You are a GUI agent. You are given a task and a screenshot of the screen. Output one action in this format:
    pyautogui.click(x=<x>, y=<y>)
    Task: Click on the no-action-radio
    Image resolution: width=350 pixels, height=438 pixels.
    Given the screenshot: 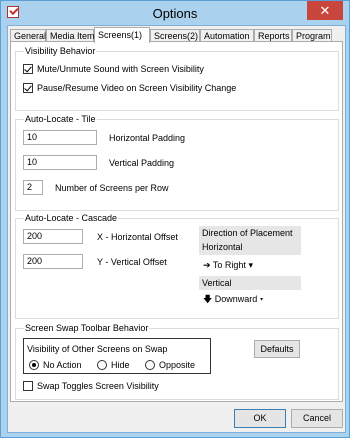 What is the action you would take?
    pyautogui.click(x=34, y=365)
    